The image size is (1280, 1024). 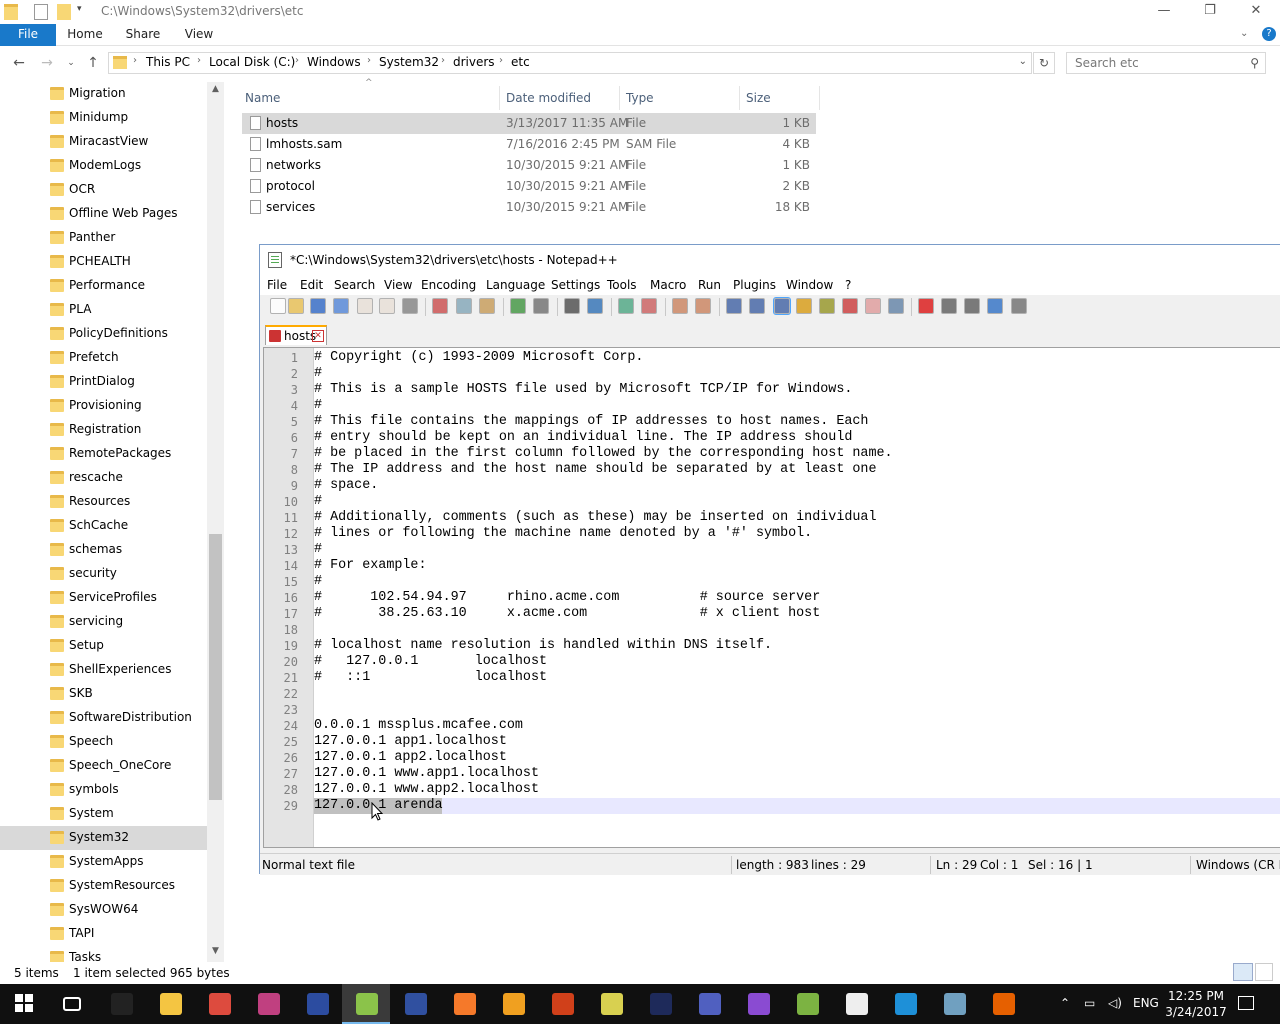 I want to click on code-line: 127.0.0.1 www.app1.localhost, so click(x=426, y=773).